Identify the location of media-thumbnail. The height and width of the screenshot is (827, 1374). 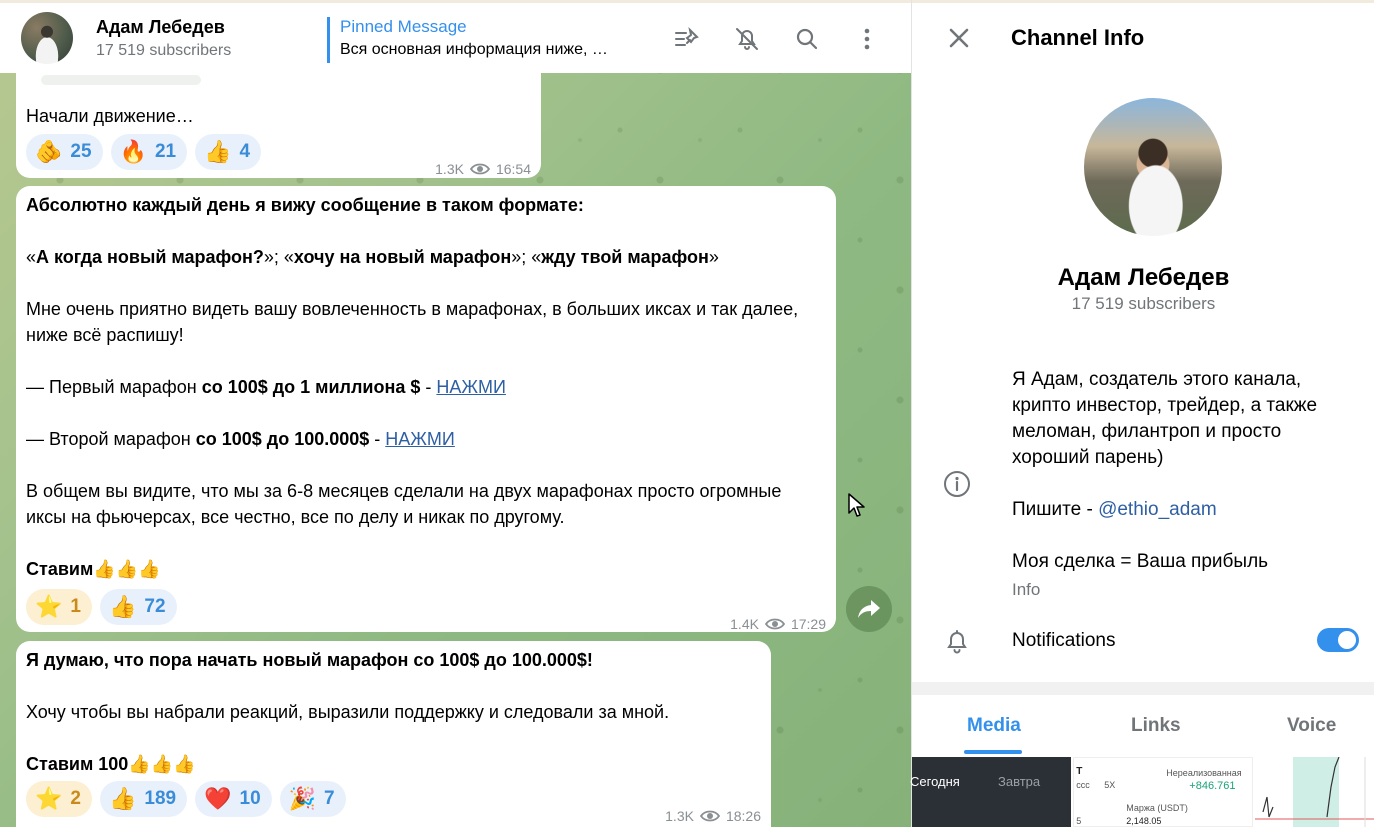
(1314, 792).